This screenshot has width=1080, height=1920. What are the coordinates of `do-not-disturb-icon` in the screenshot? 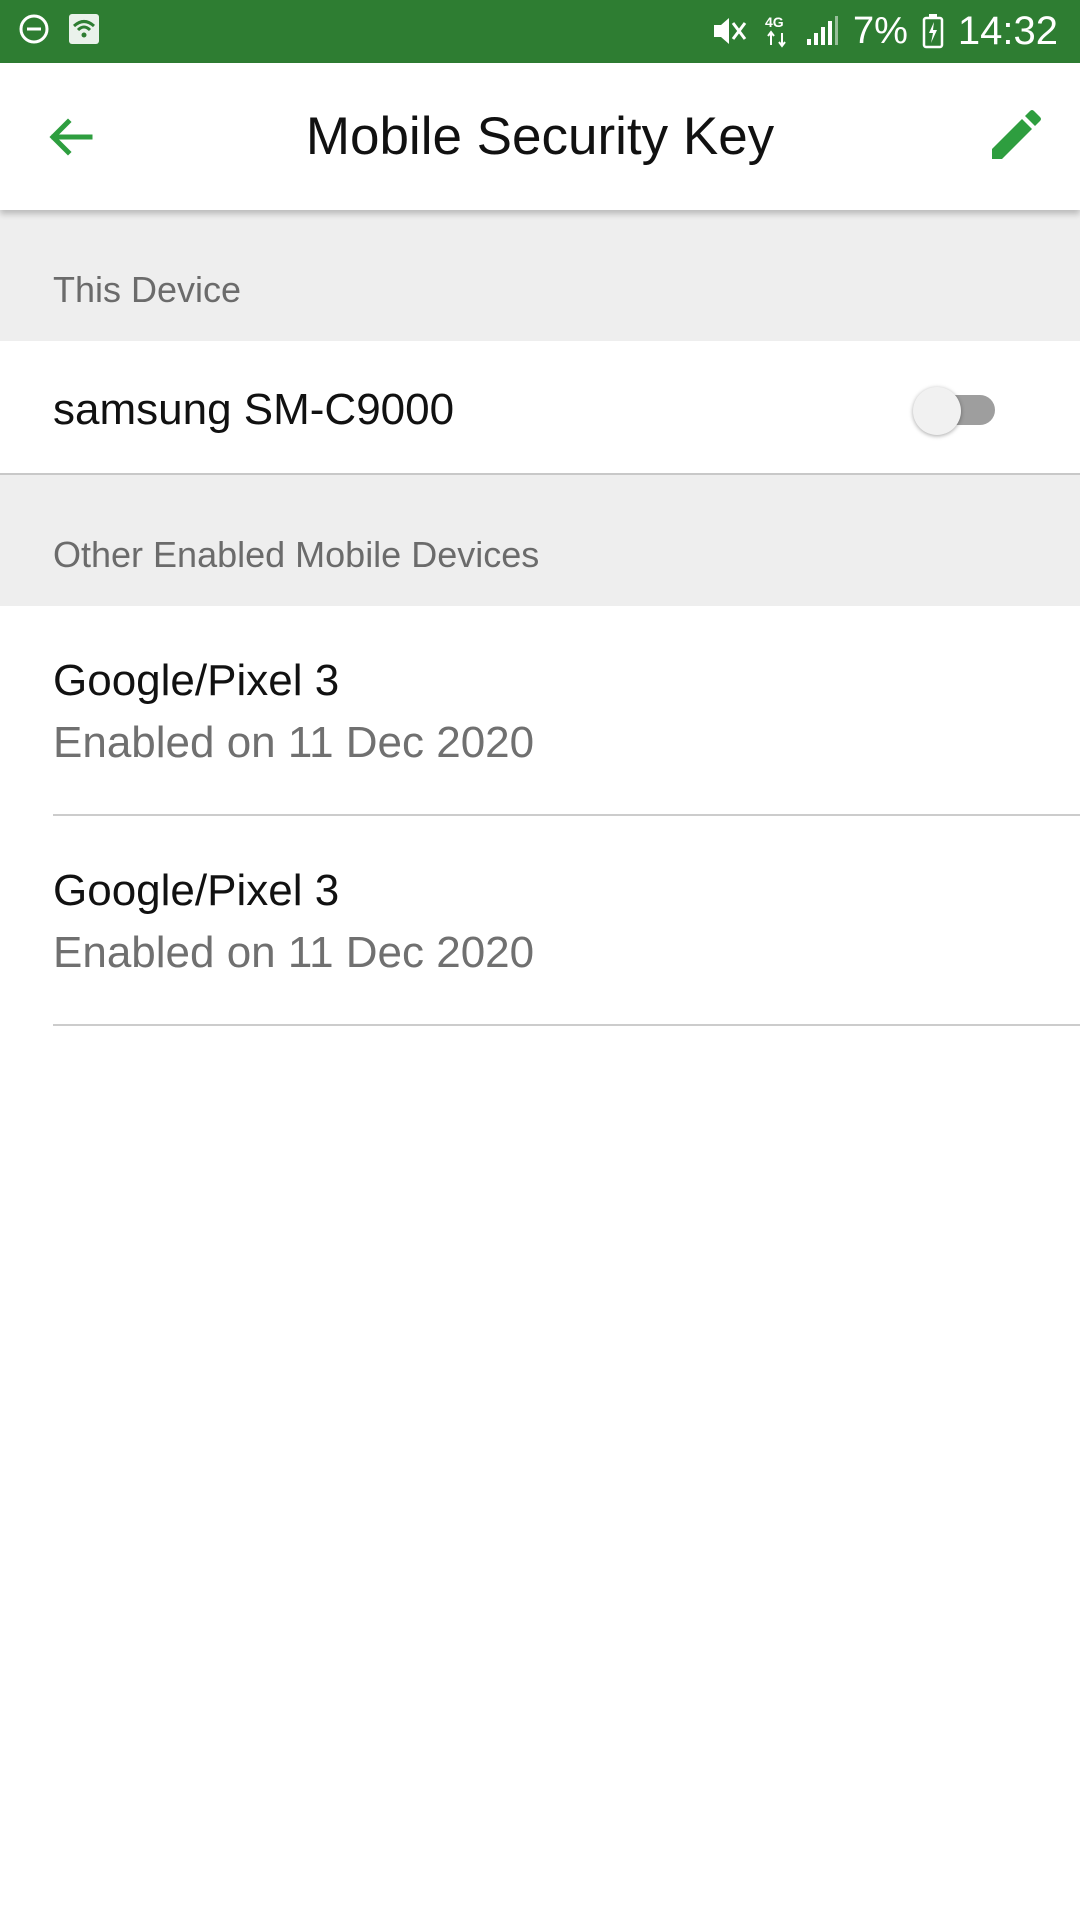 It's located at (34, 29).